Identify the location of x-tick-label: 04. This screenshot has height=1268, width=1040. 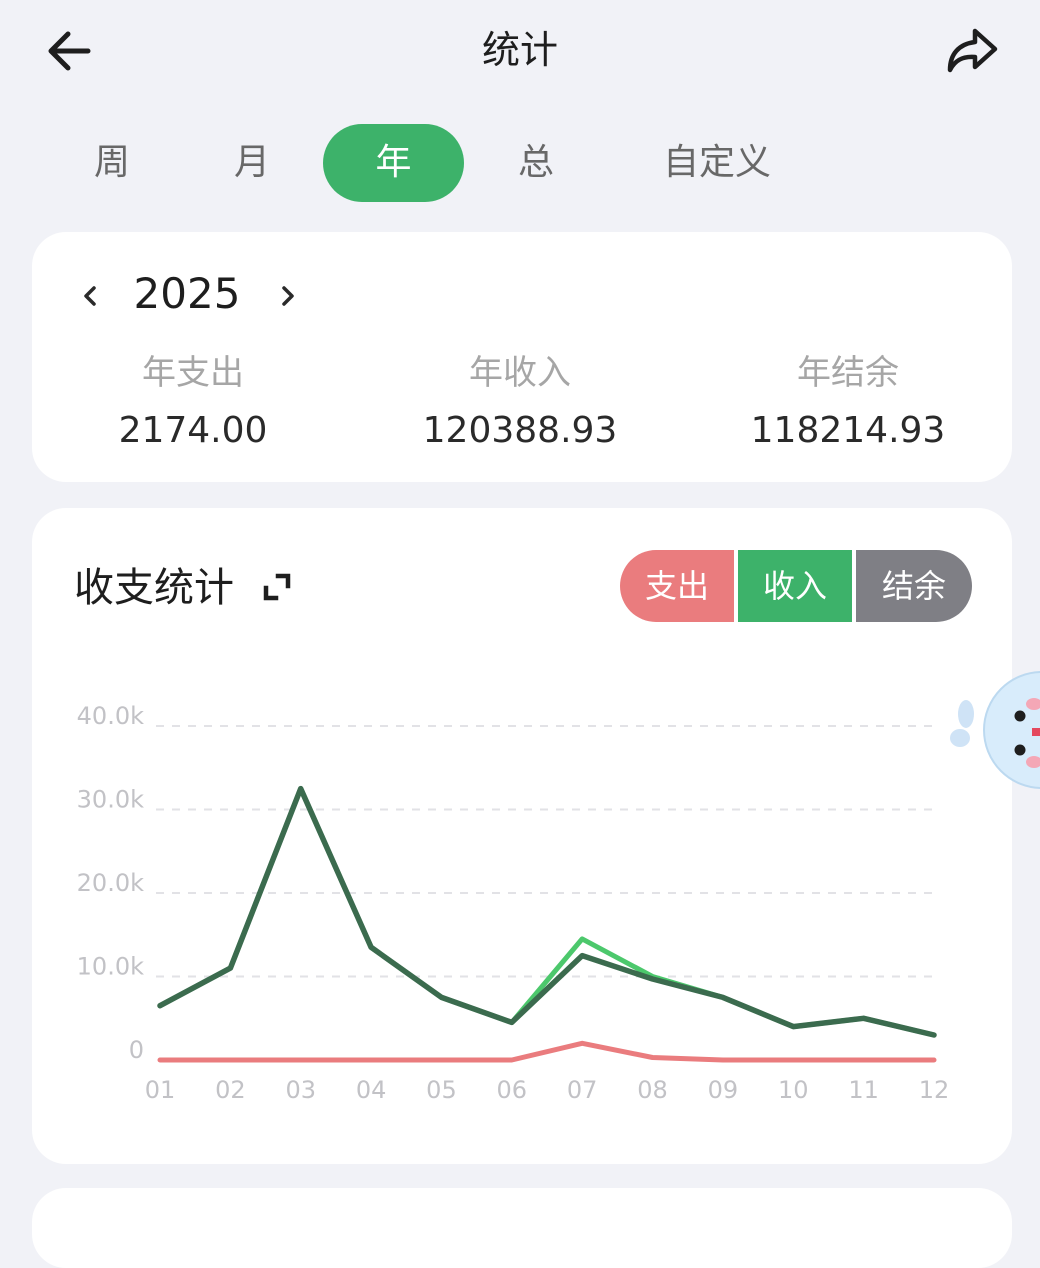
(371, 1090).